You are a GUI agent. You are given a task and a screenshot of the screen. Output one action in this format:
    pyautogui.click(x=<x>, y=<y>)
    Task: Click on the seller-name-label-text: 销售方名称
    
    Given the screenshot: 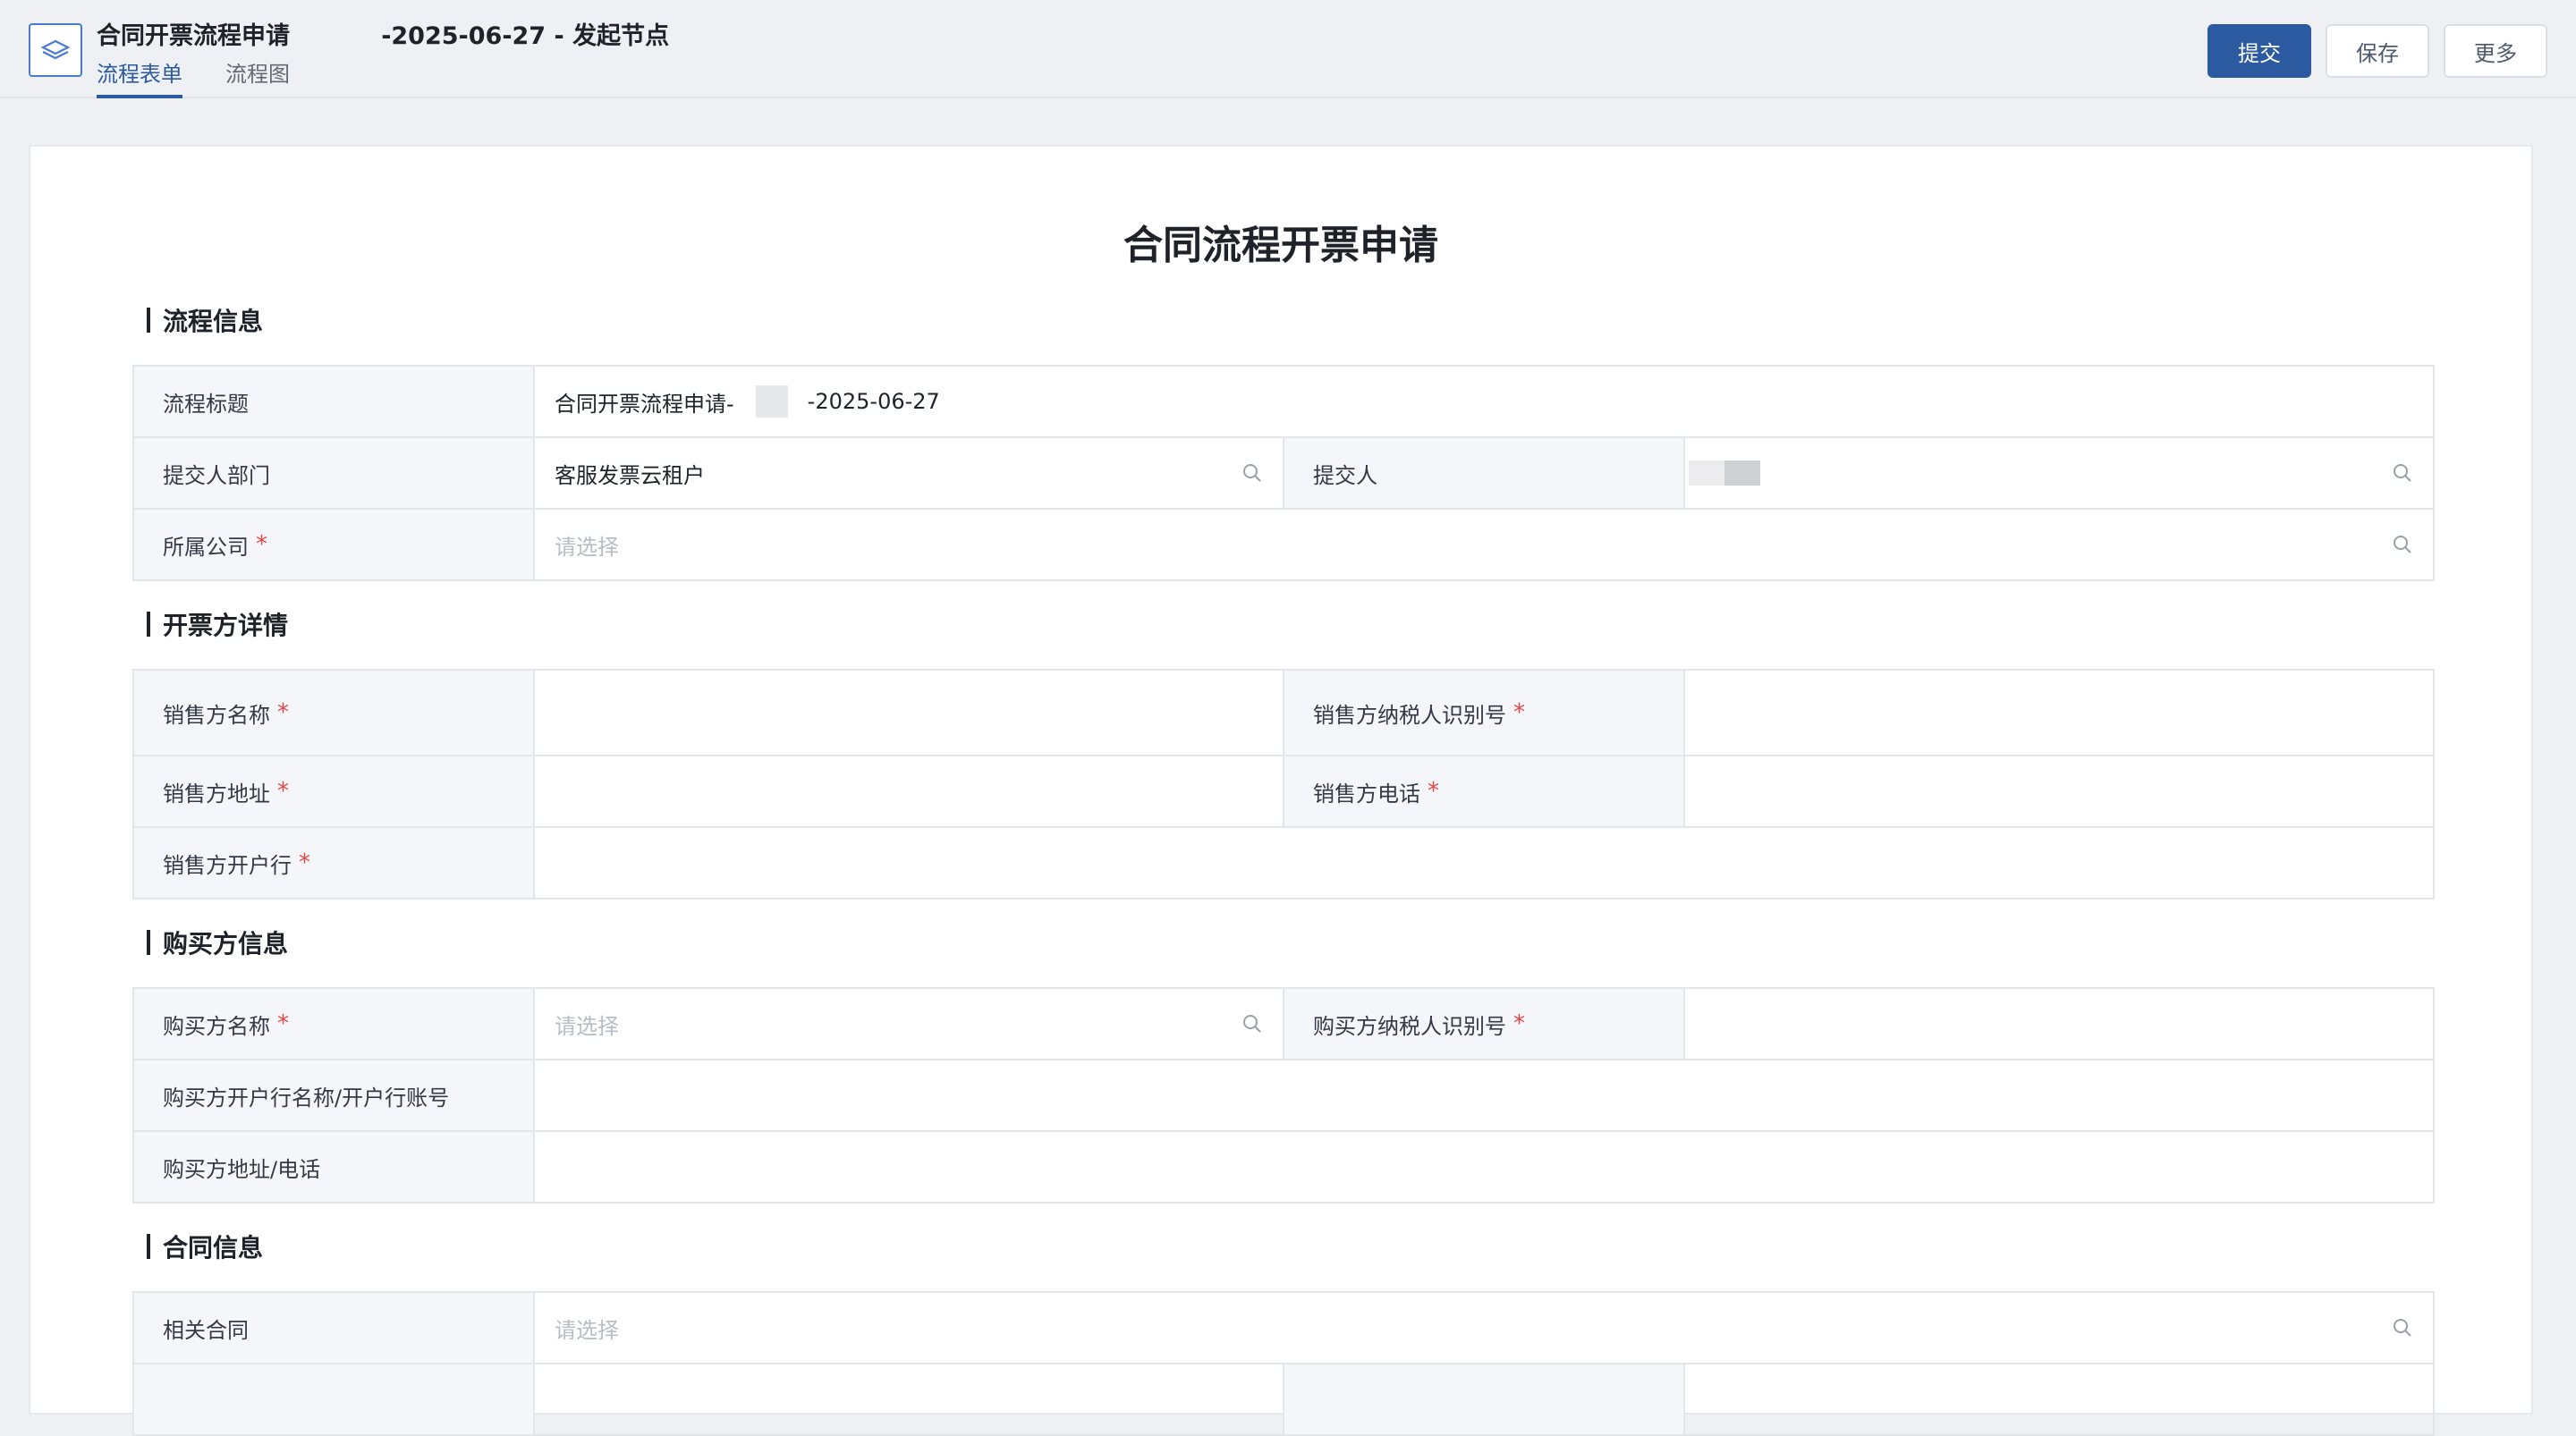 What is the action you would take?
    pyautogui.click(x=216, y=715)
    